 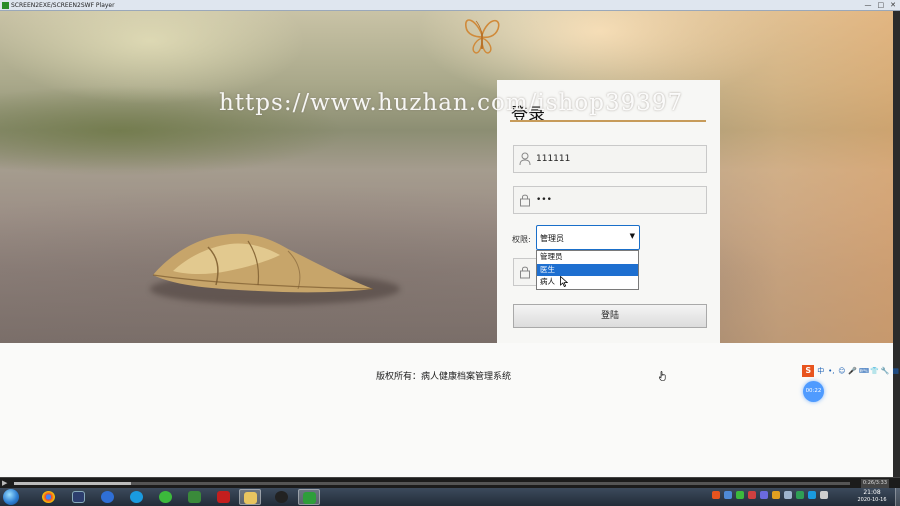 I want to click on tray-qq-icon, so click(x=812, y=495).